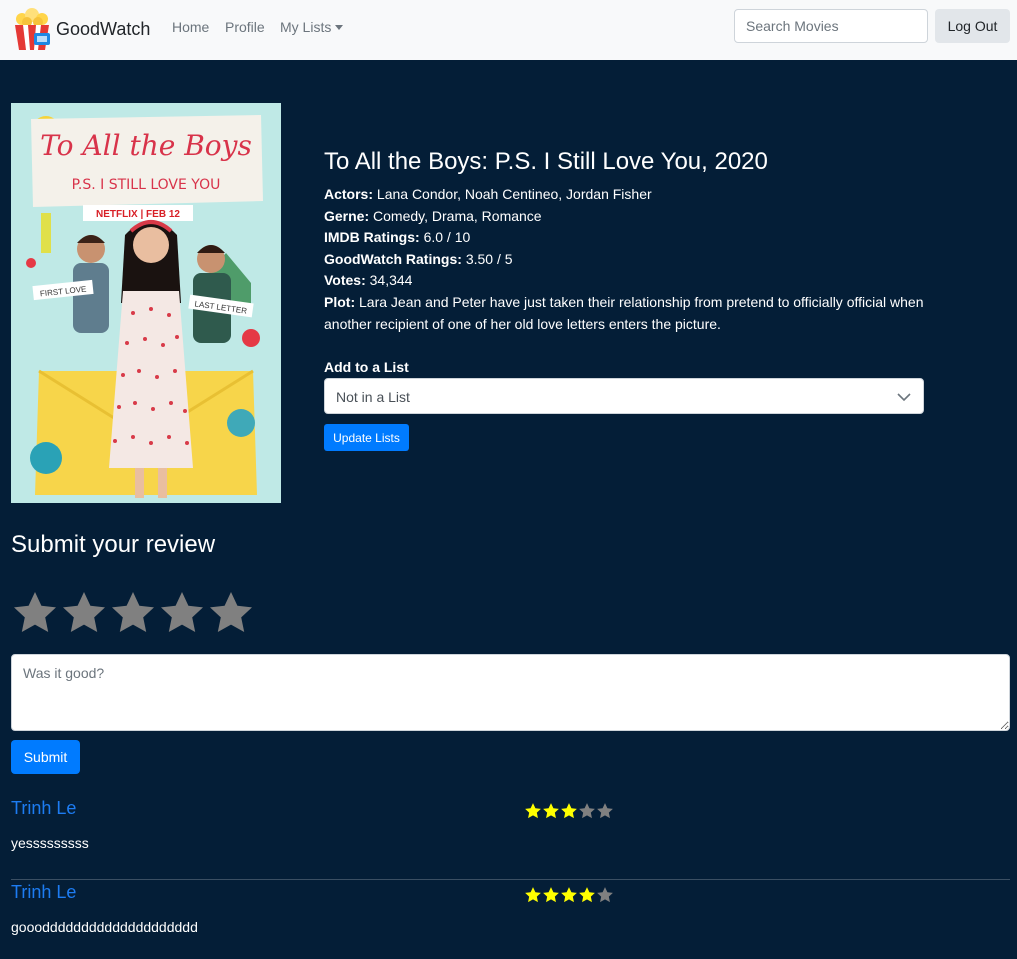 This screenshot has height=959, width=1017. What do you see at coordinates (113, 544) in the screenshot?
I see `submit-review-heading: Submit your review` at bounding box center [113, 544].